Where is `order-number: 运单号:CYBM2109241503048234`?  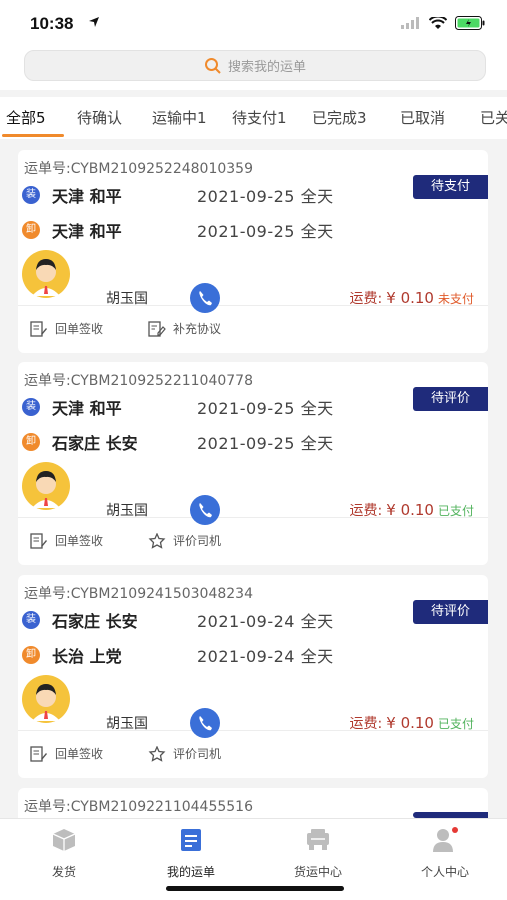 order-number: 运单号:CYBM2109241503048234 is located at coordinates (138, 594).